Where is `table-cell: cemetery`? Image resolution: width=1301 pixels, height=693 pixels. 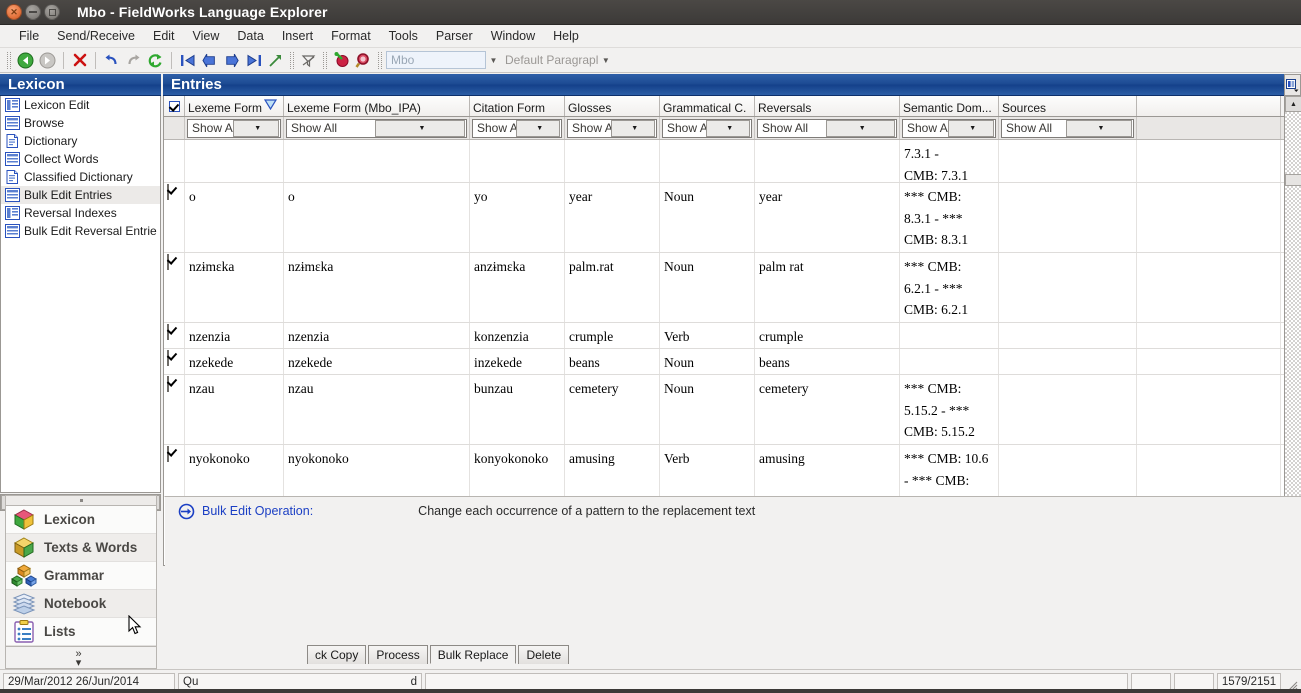
table-cell: cemetery is located at coordinates (612, 409).